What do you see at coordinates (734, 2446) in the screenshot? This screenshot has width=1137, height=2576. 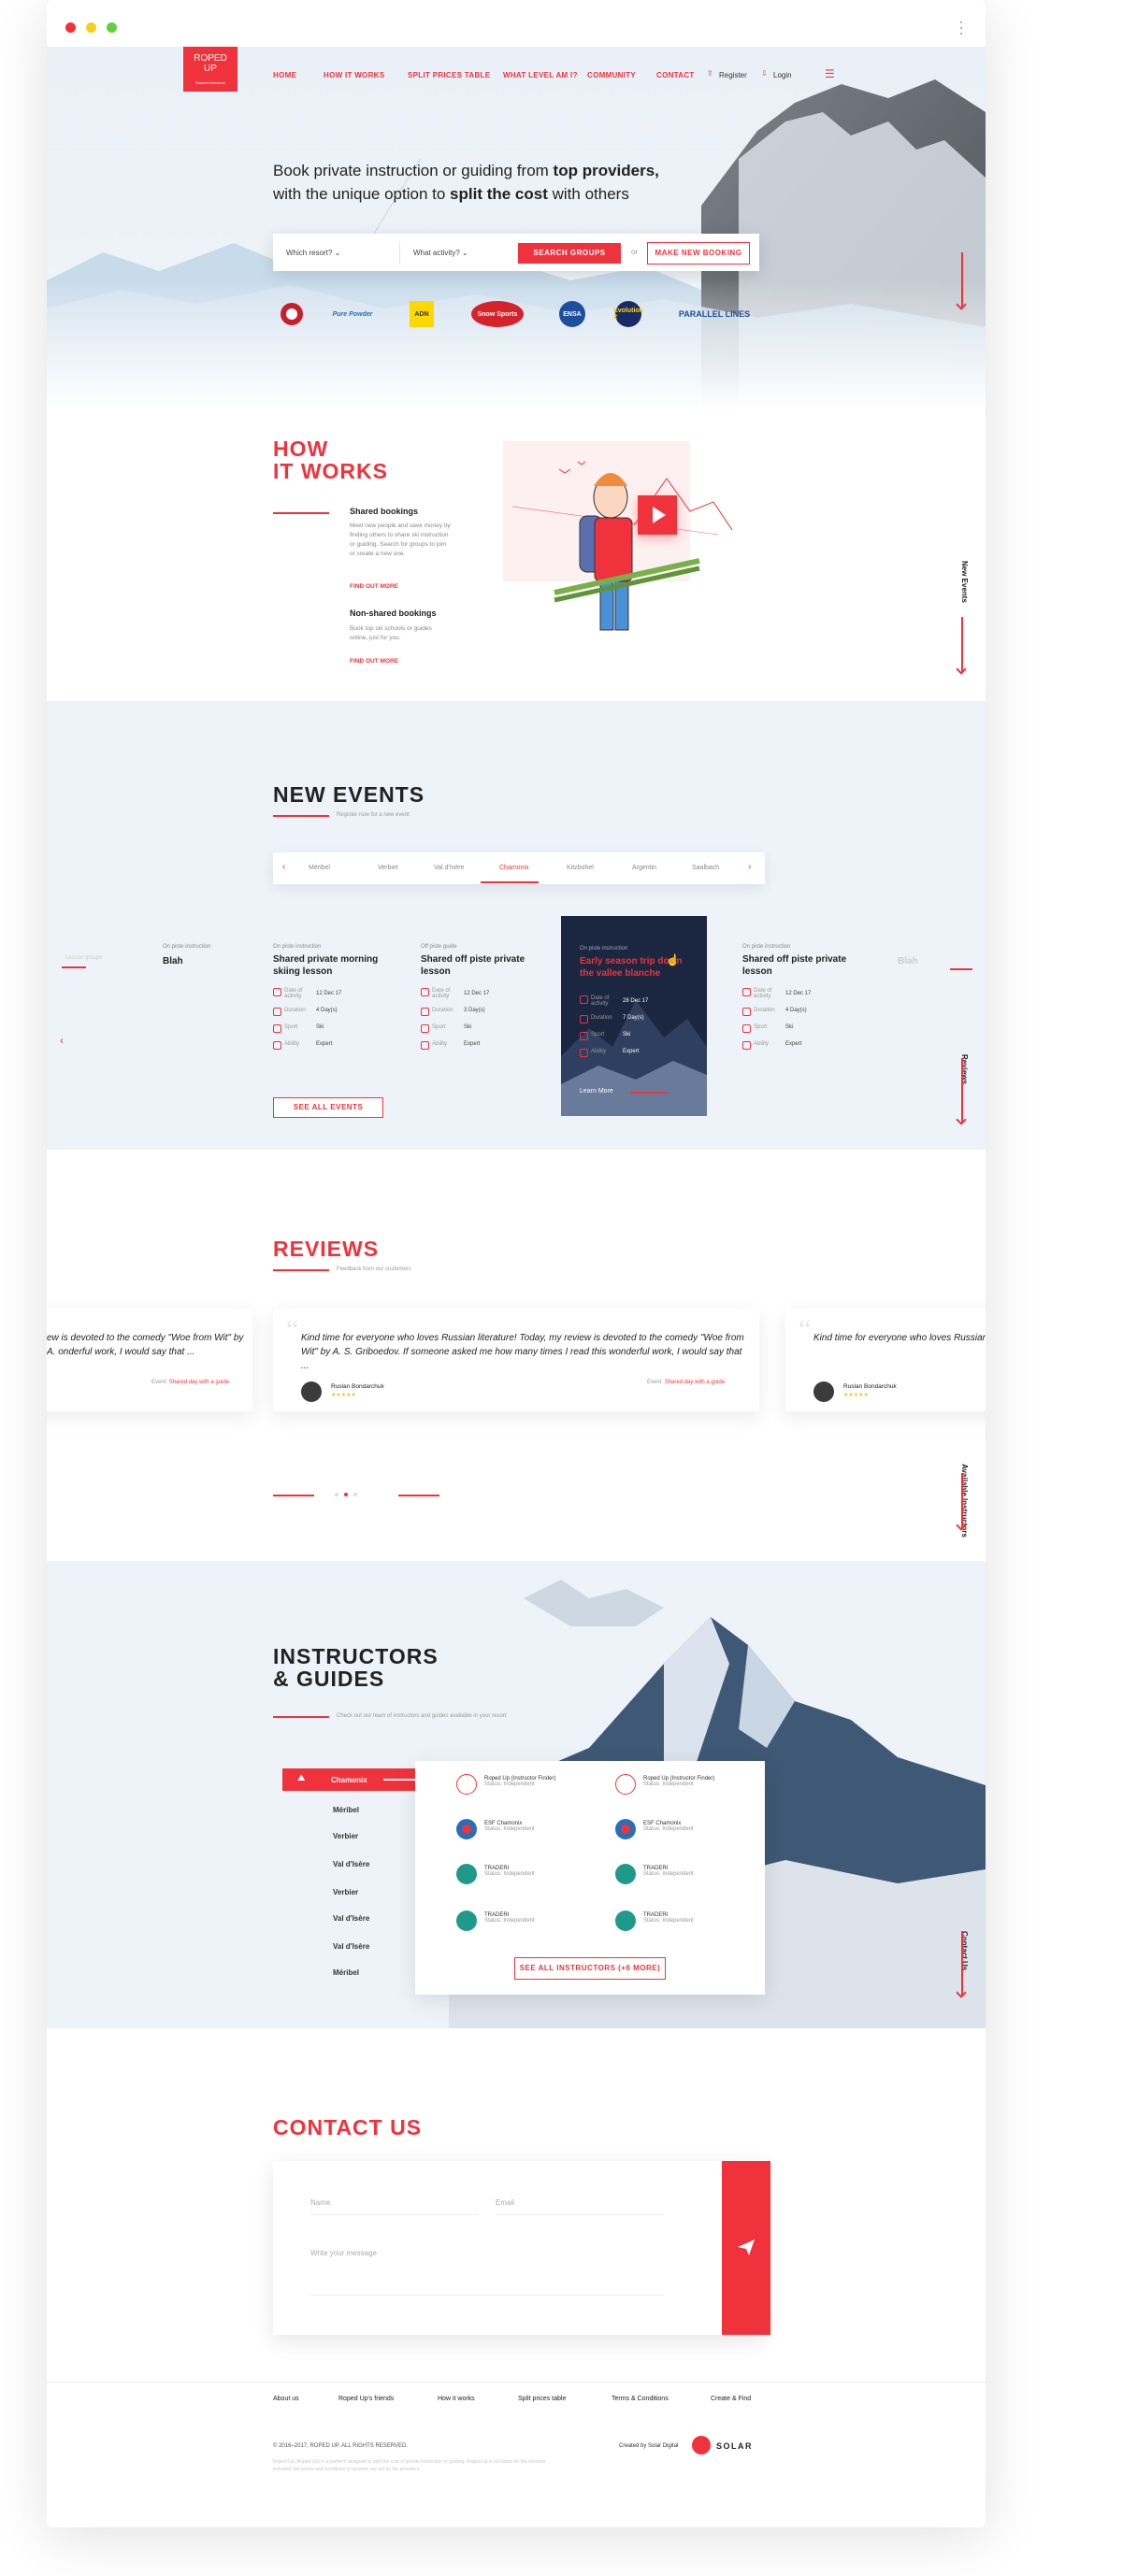 I see `solar-brand: SOLAR` at bounding box center [734, 2446].